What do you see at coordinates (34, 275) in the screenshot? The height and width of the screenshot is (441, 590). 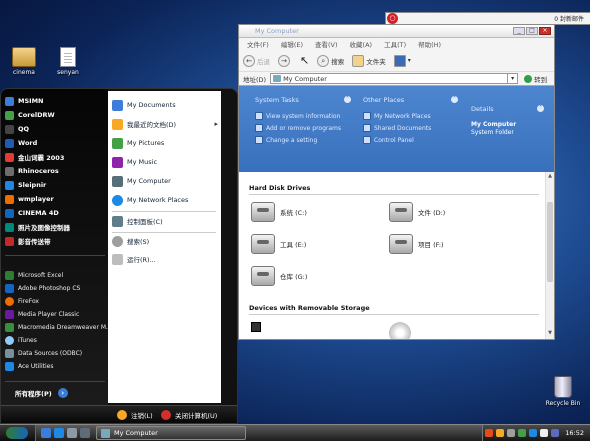 I see `recent-program-excel: Microsoft Excel` at bounding box center [34, 275].